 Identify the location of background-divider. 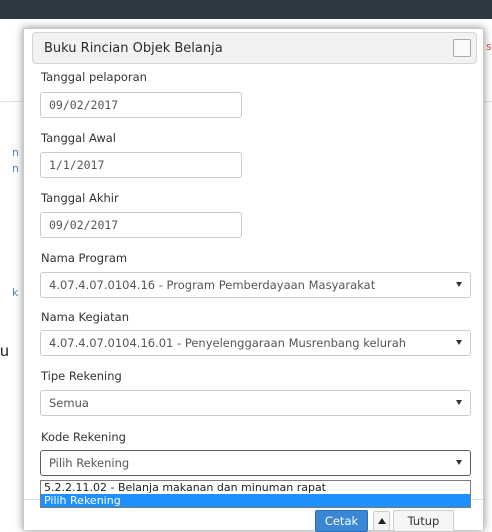
(11, 101).